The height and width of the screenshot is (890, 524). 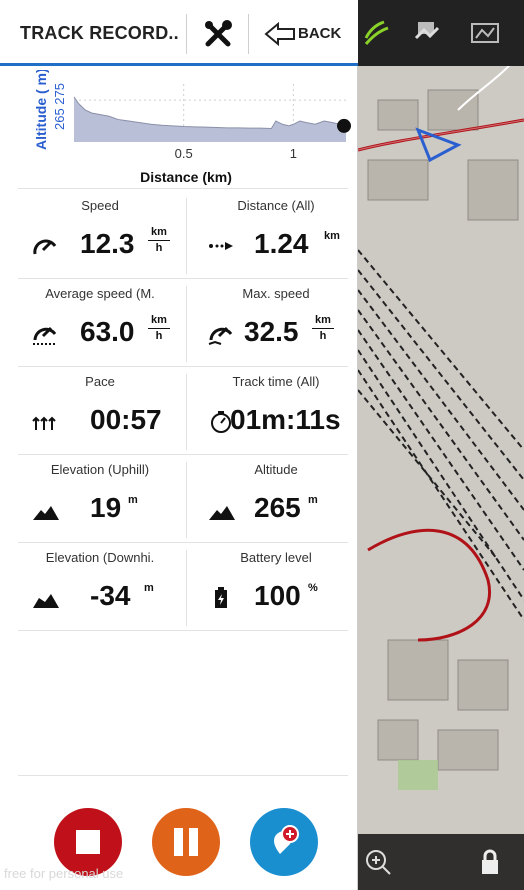 What do you see at coordinates (222, 513) in the screenshot?
I see `mountain-icon` at bounding box center [222, 513].